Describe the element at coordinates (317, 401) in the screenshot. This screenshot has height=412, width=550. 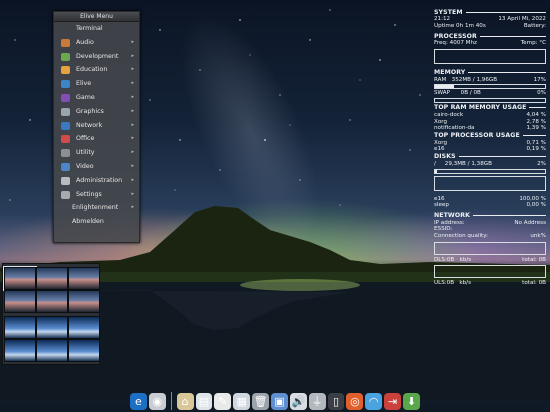
I see `usb-icon: ⏚` at that location.